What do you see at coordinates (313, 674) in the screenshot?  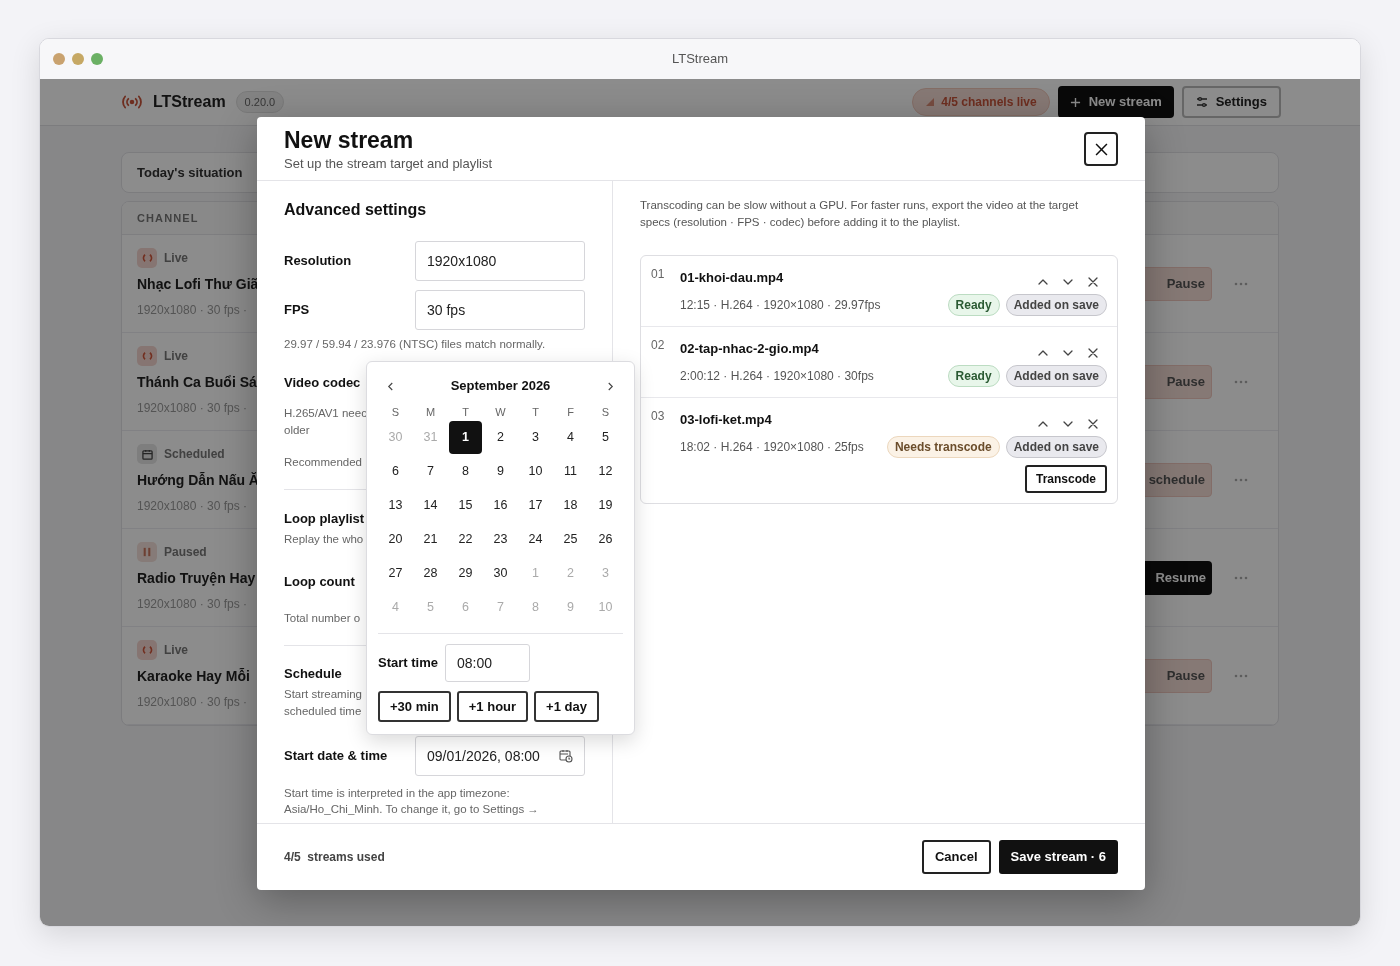 I see `field-label: Schedule` at bounding box center [313, 674].